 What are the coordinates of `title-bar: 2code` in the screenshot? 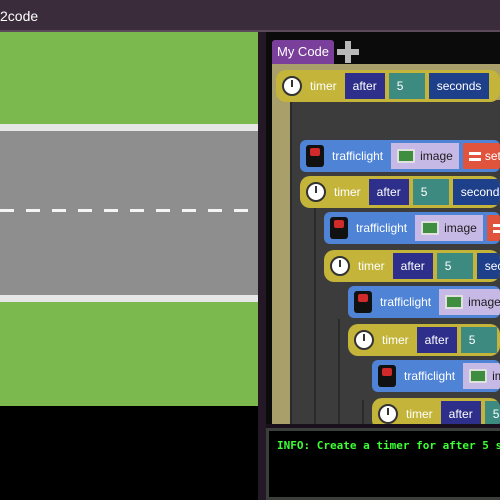 It's located at (250, 16).